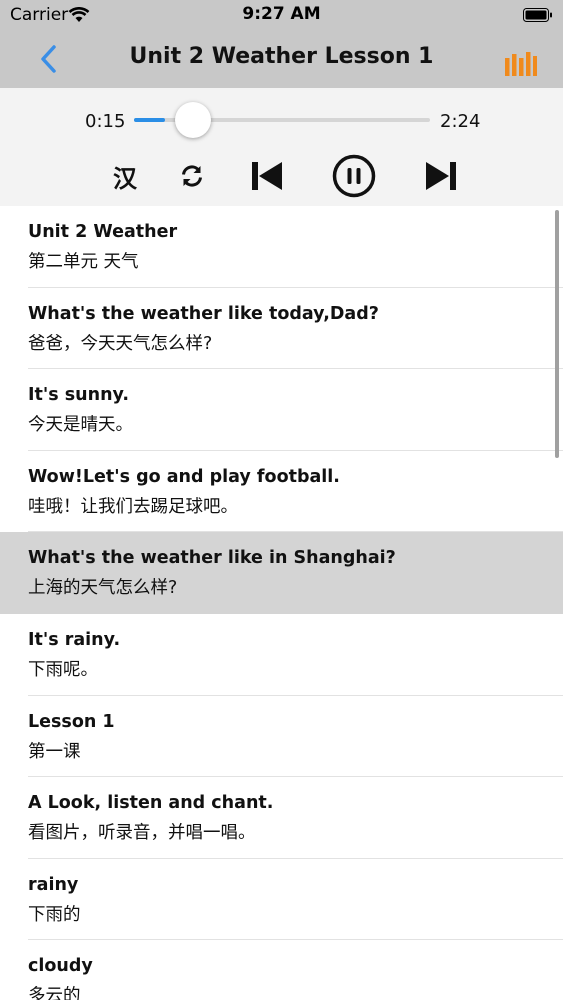 This screenshot has width=563, height=1000. What do you see at coordinates (54, 914) in the screenshot?
I see `sentence-chinese: 下雨的` at bounding box center [54, 914].